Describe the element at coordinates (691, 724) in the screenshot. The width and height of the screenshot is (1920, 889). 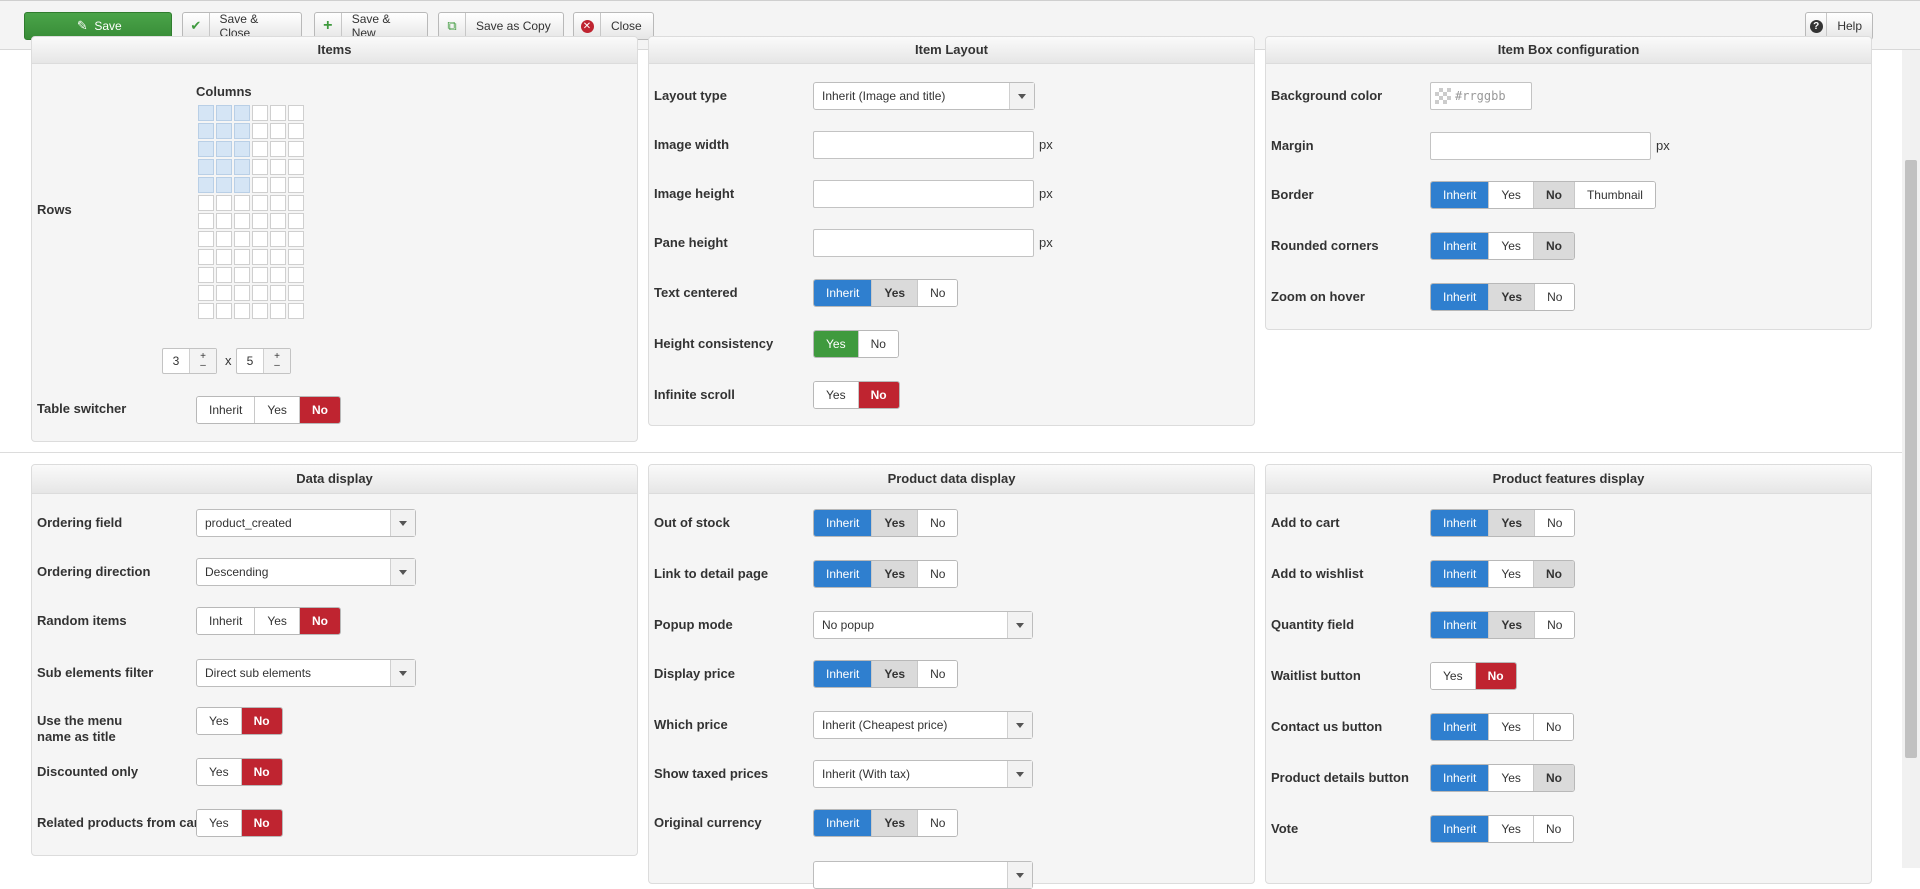
I see `which-price-label: Which price` at that location.